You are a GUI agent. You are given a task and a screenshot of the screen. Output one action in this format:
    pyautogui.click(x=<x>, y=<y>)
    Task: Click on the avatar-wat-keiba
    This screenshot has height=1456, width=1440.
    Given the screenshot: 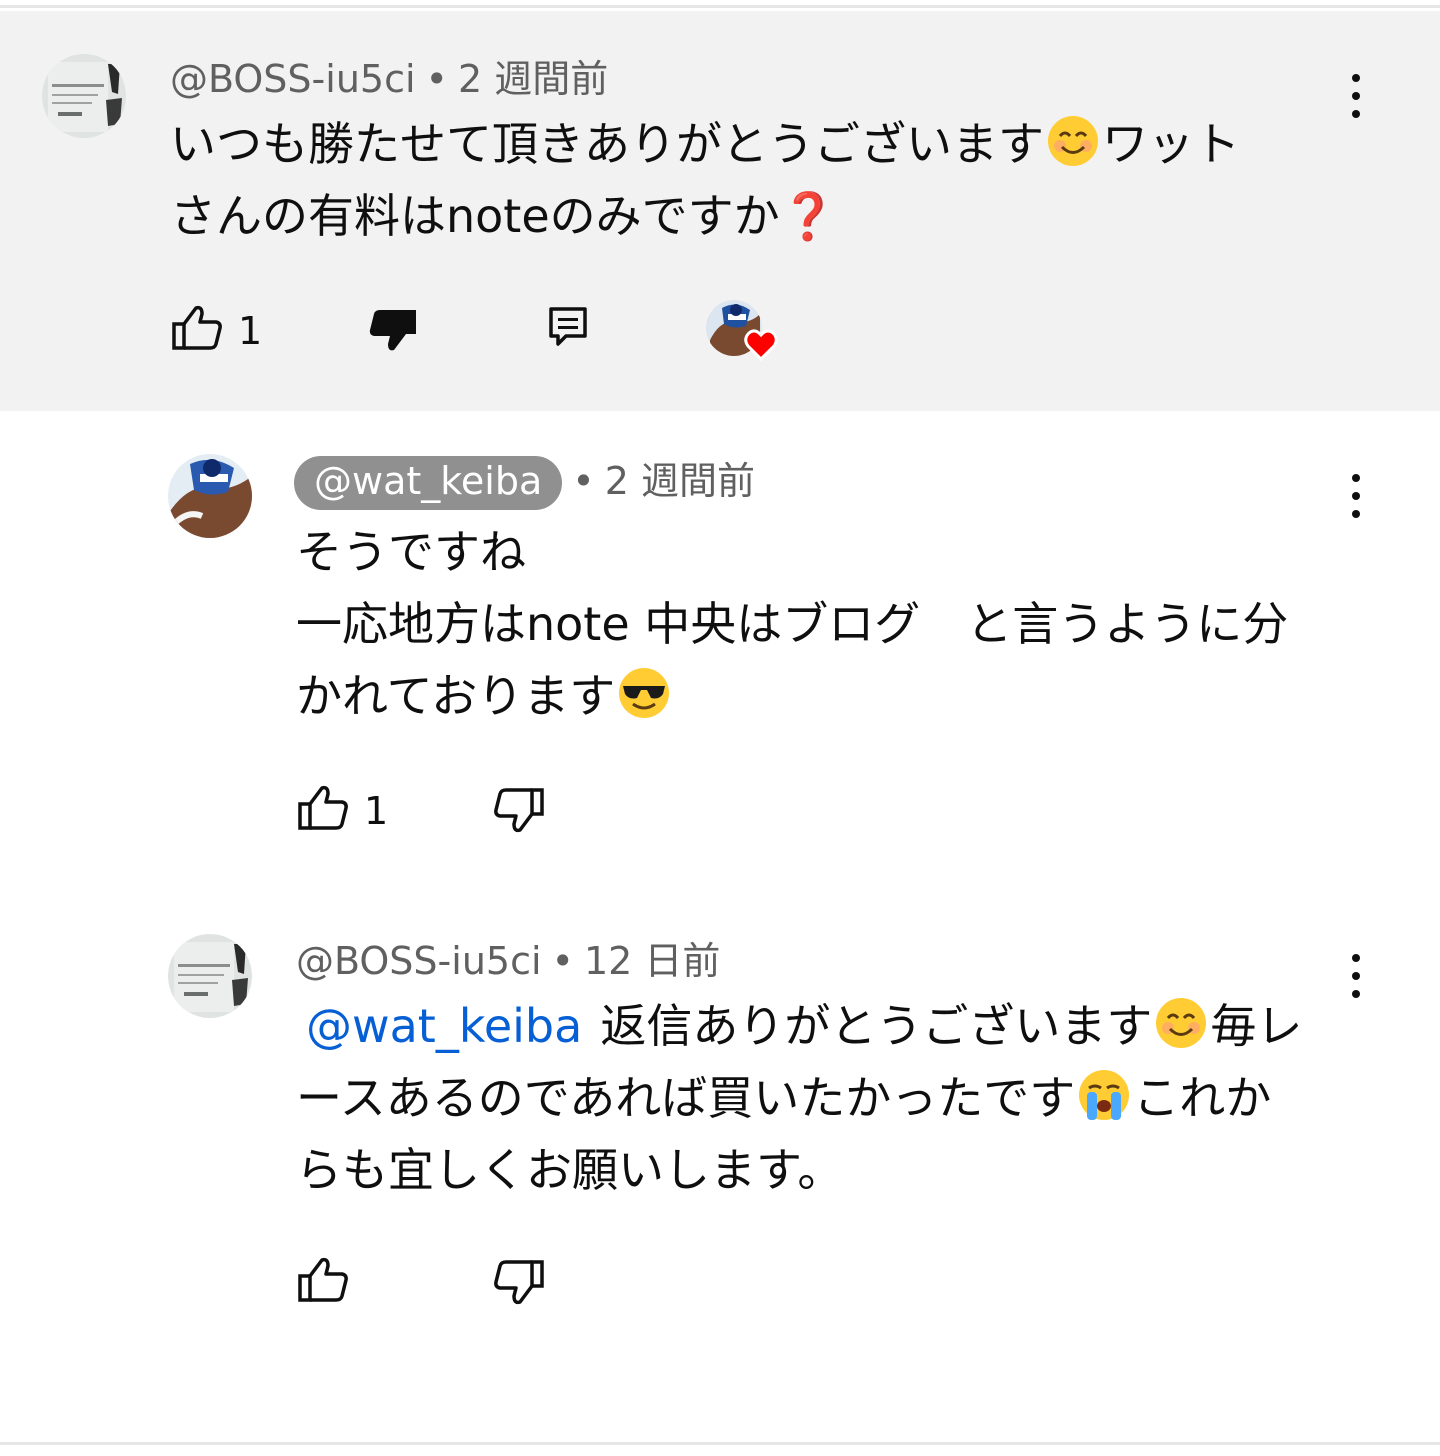 What is the action you would take?
    pyautogui.click(x=210, y=496)
    